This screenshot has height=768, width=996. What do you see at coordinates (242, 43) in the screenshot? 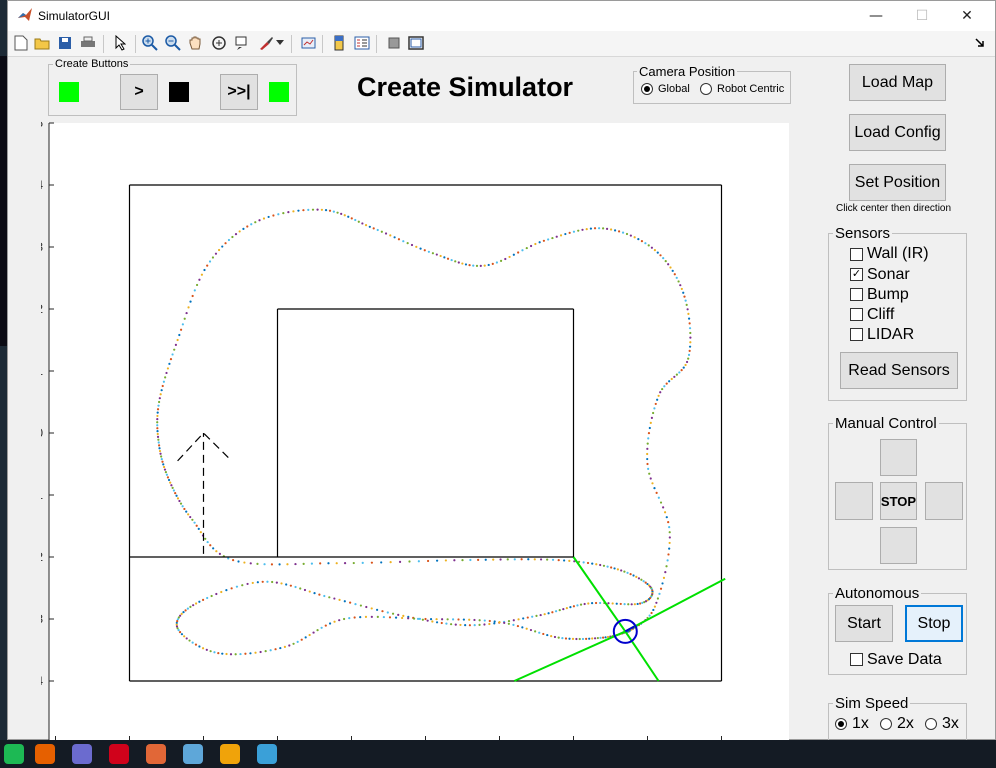
I see `data-cursor-icon` at bounding box center [242, 43].